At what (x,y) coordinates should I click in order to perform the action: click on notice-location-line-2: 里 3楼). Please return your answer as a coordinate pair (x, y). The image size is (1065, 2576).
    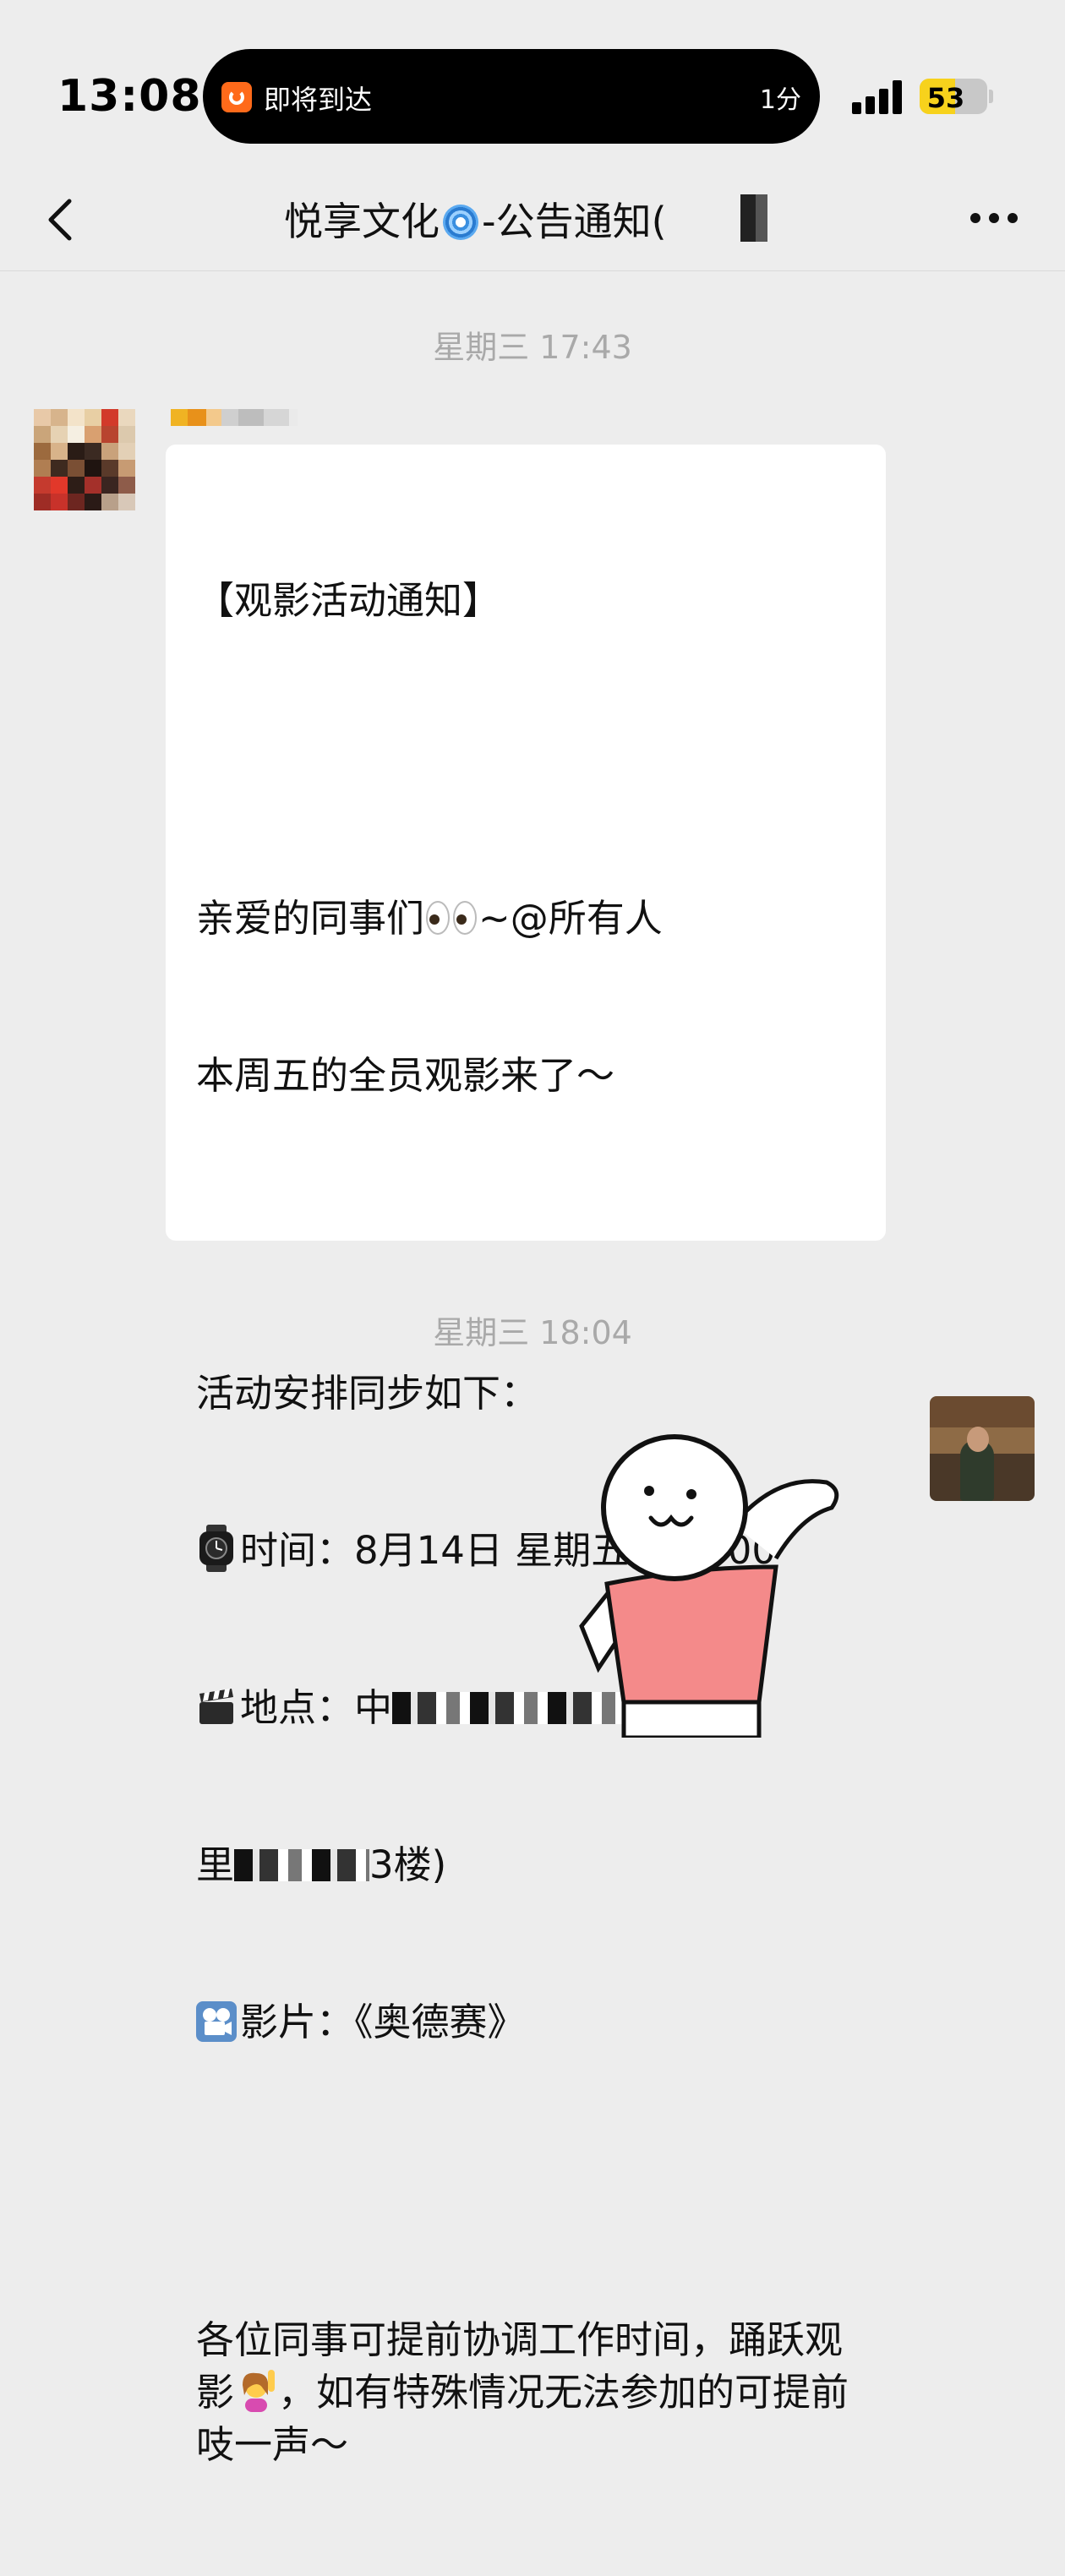
    Looking at the image, I should click on (530, 1865).